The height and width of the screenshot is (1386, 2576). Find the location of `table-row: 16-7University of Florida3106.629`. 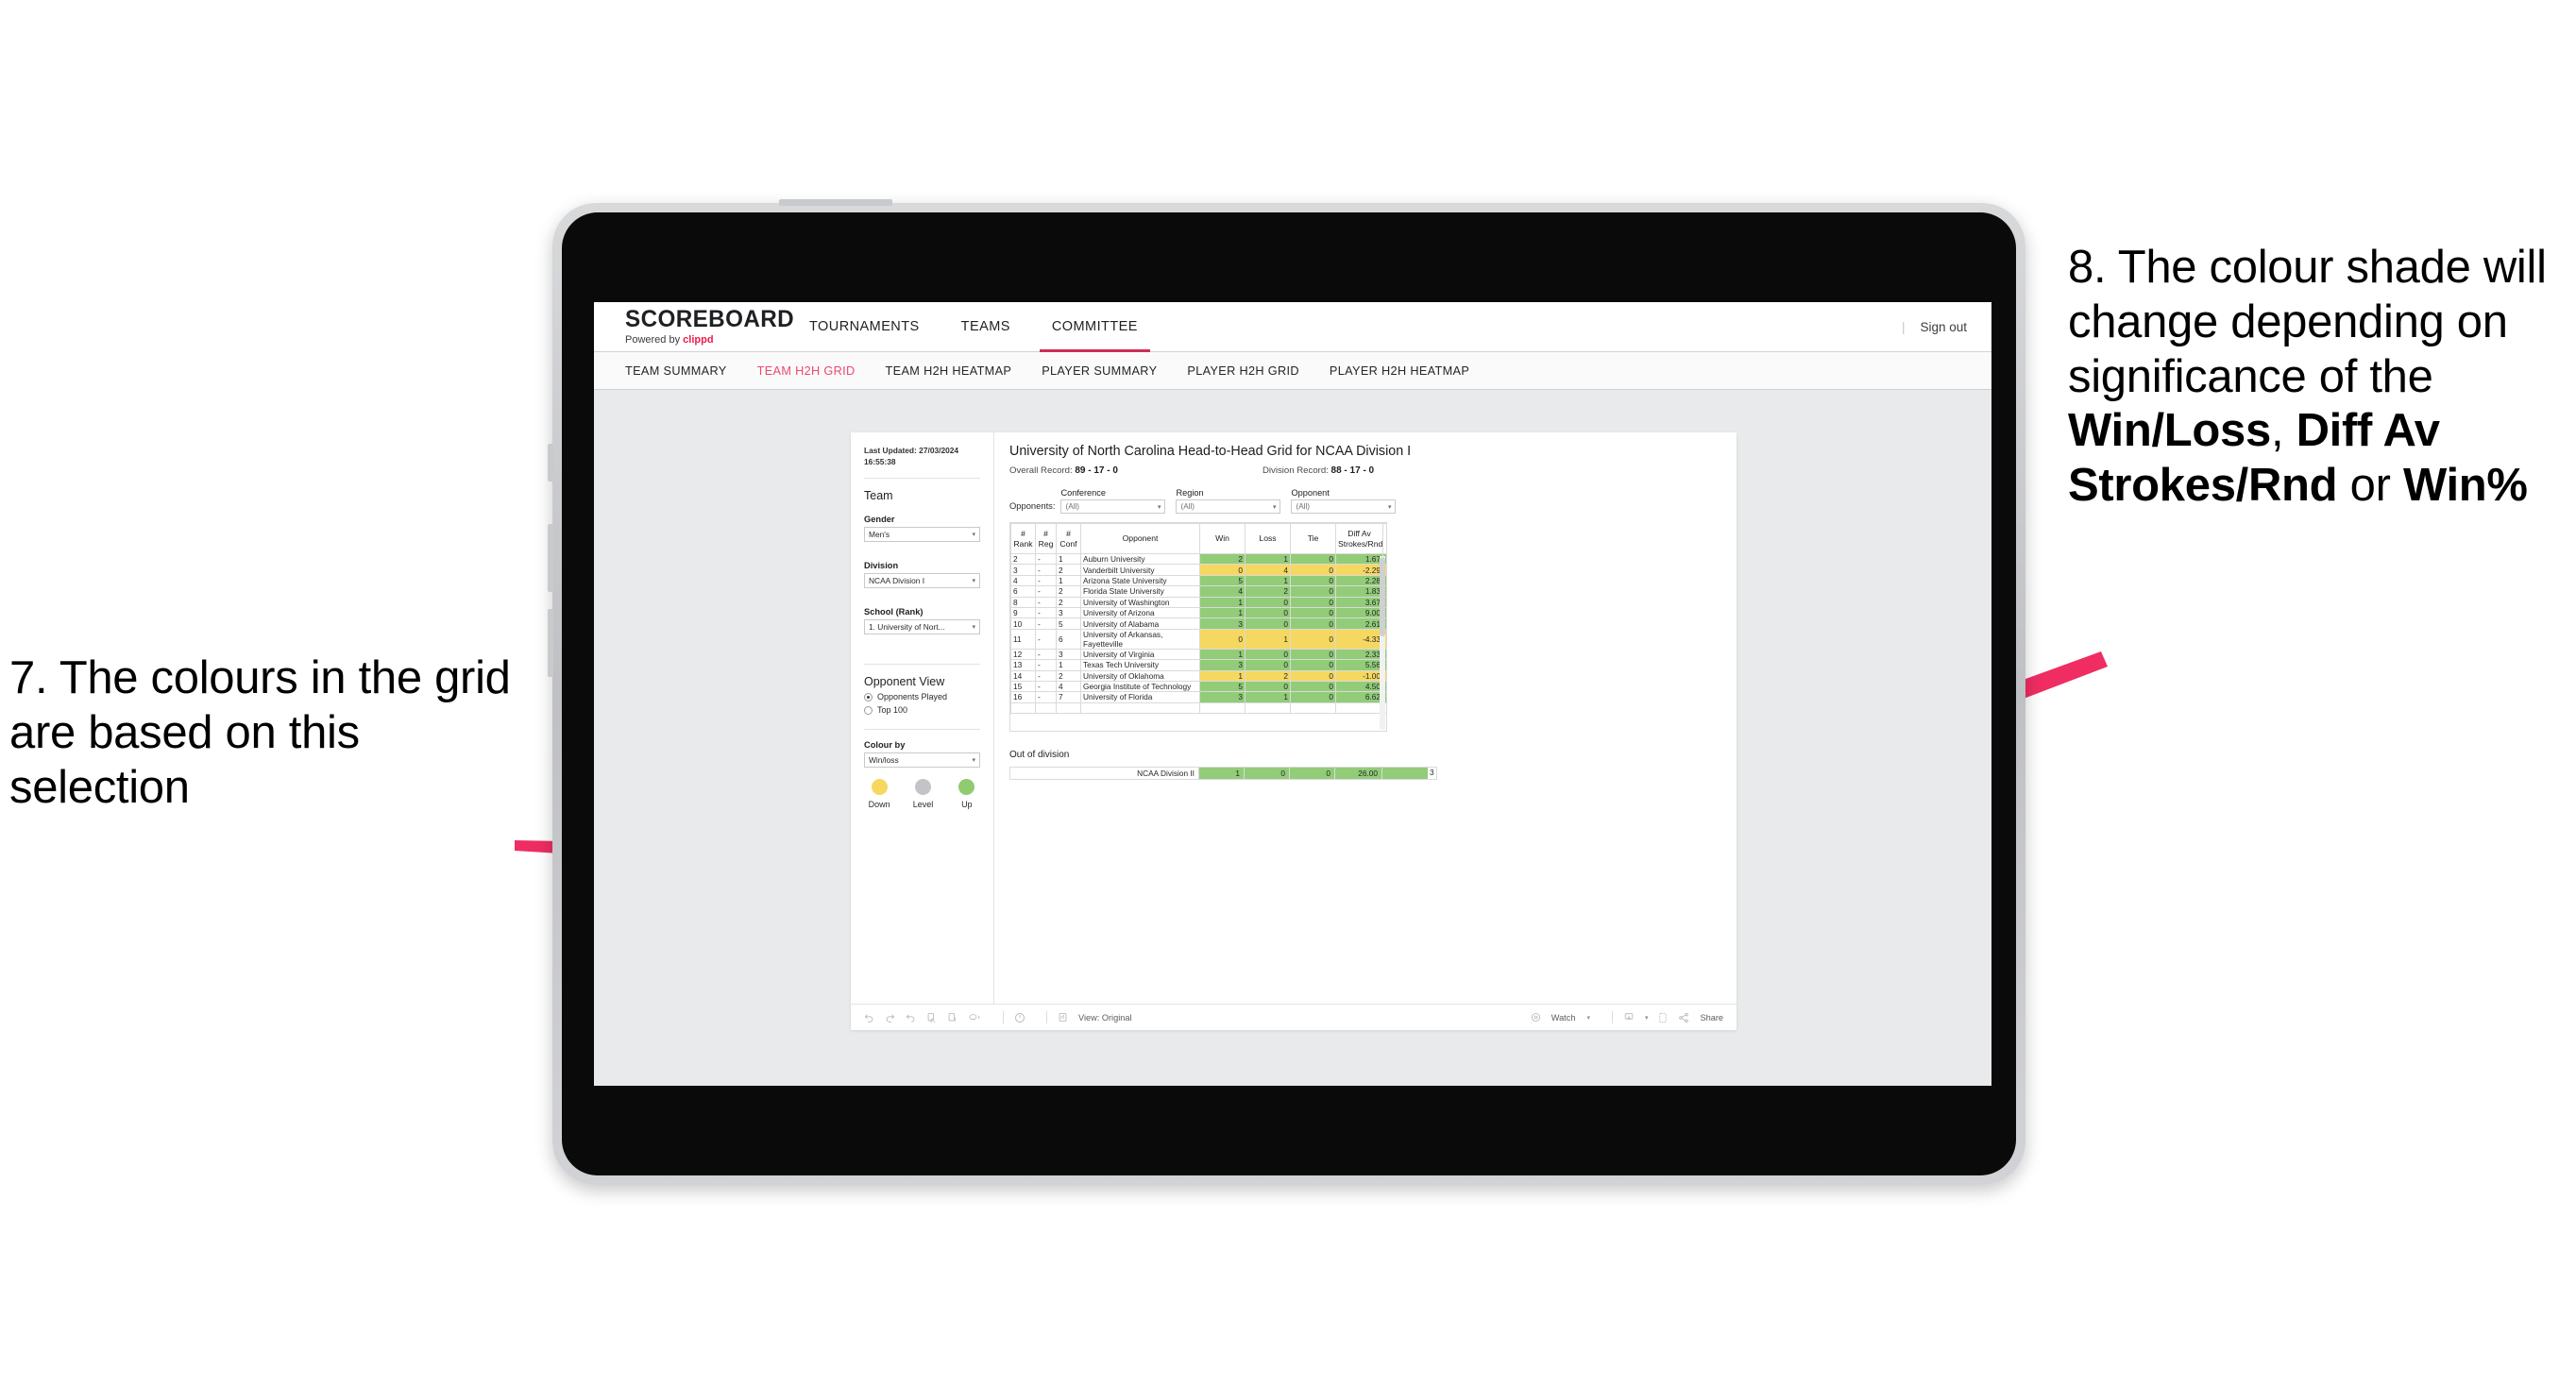

table-row: 16-7University of Florida3106.629 is located at coordinates (1198, 697).